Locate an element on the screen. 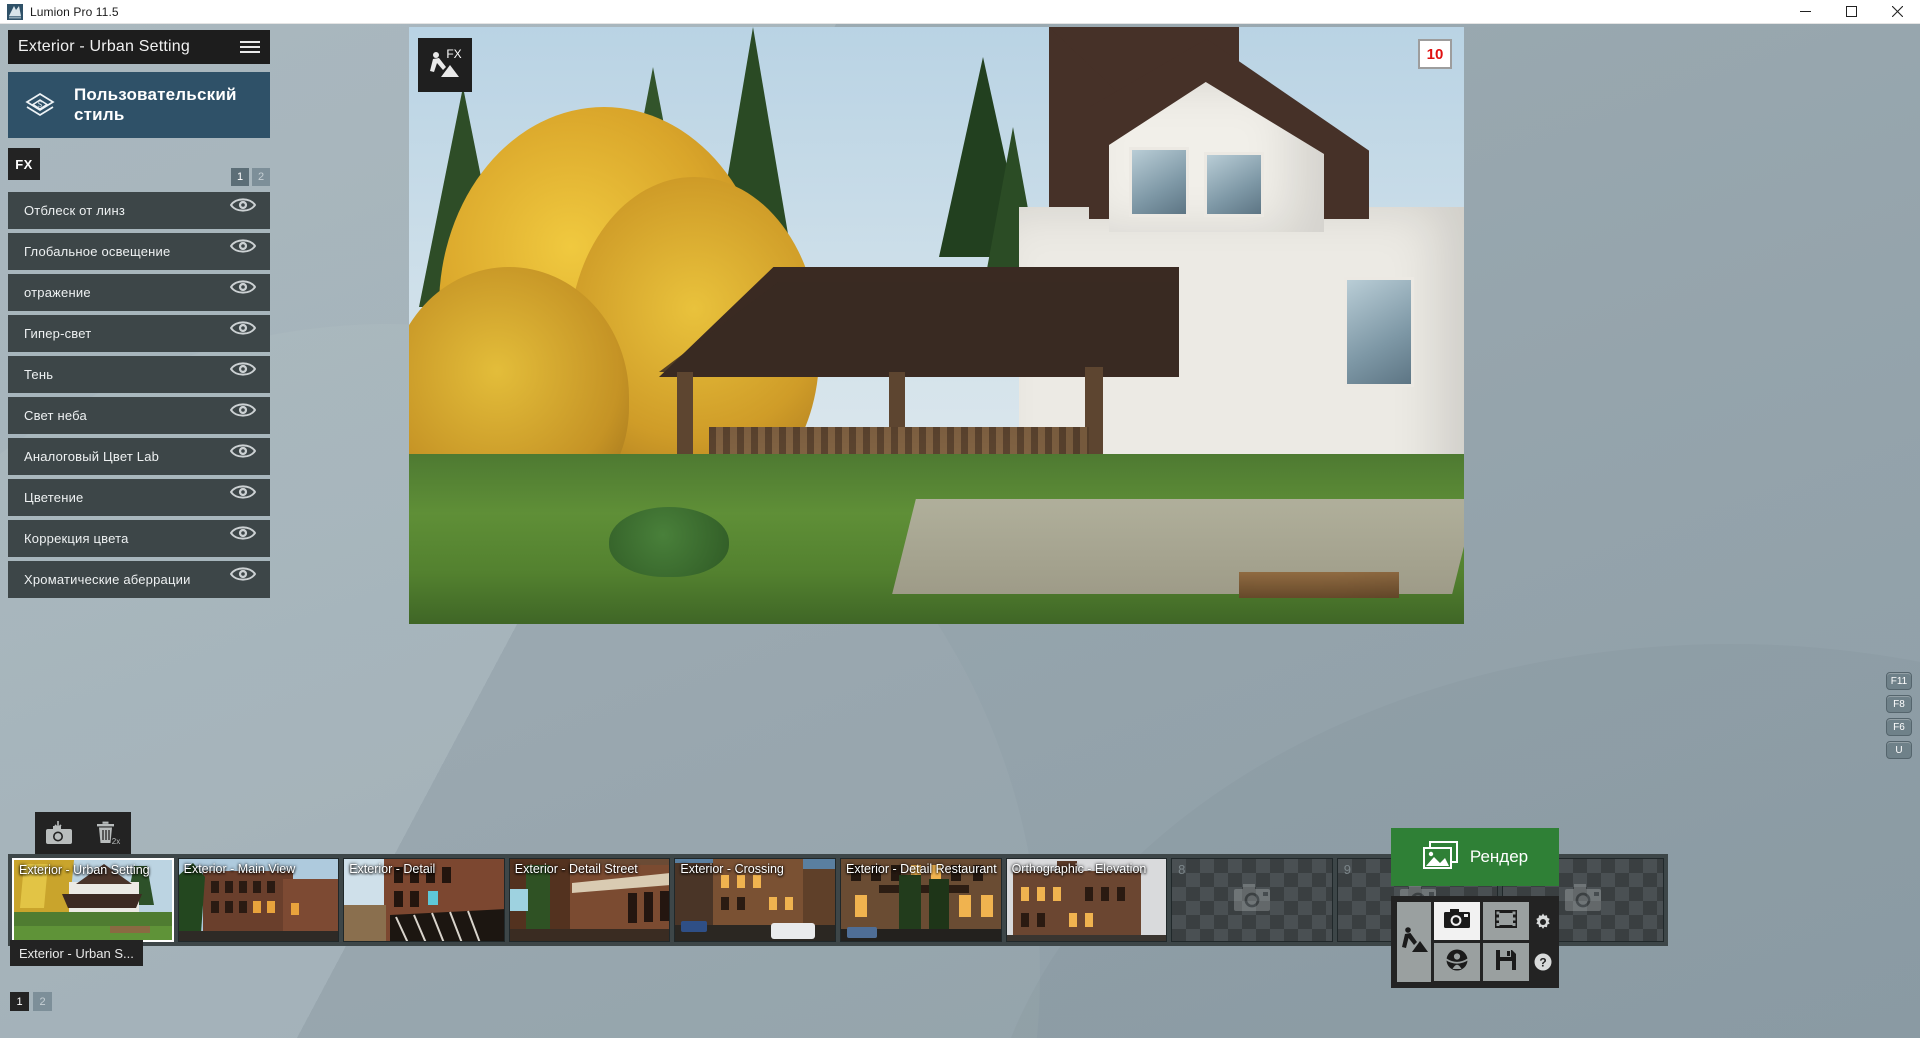  viewport-shrub is located at coordinates (669, 542).